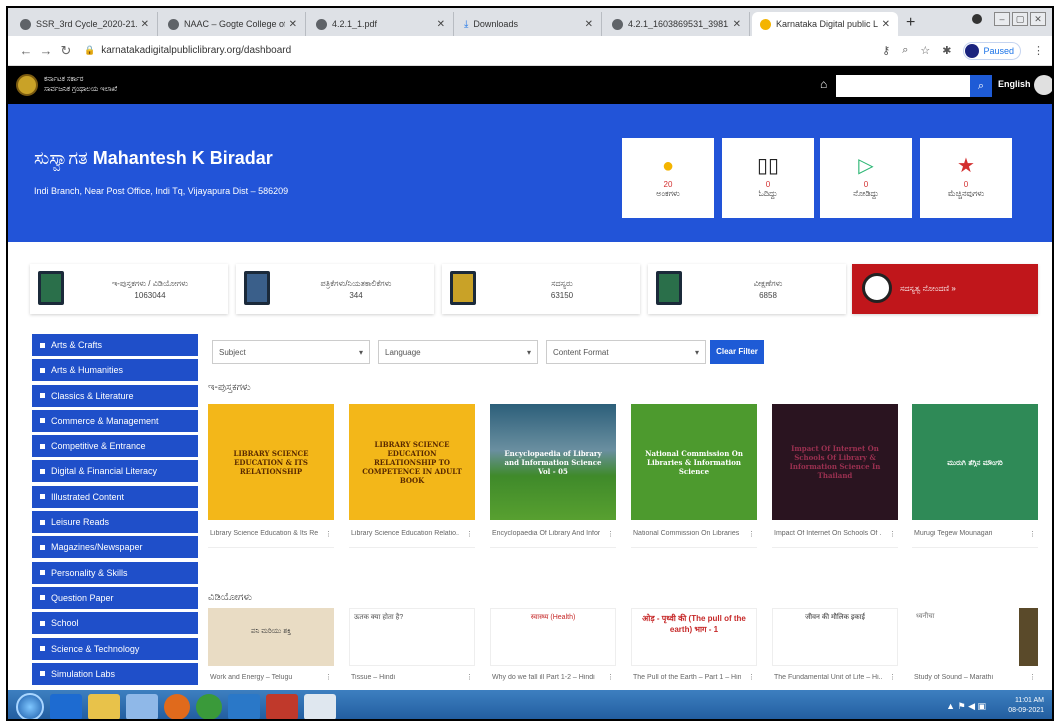  What do you see at coordinates (677, 24) in the screenshot?
I see `browser-tab: 4.2.1_1603869531_3981.pdf✕` at bounding box center [677, 24].